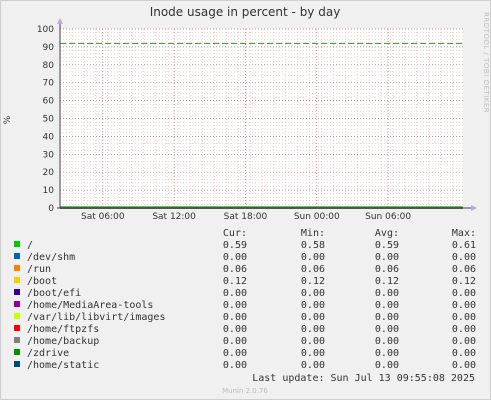  What do you see at coordinates (235, 245) in the screenshot?
I see `legend-value-cur: 0.59` at bounding box center [235, 245].